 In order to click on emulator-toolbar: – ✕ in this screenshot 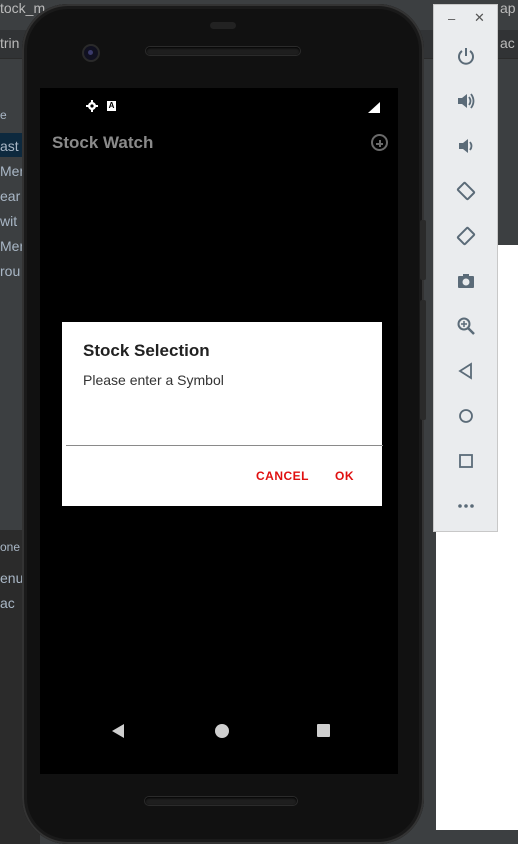, I will do `click(465, 268)`.